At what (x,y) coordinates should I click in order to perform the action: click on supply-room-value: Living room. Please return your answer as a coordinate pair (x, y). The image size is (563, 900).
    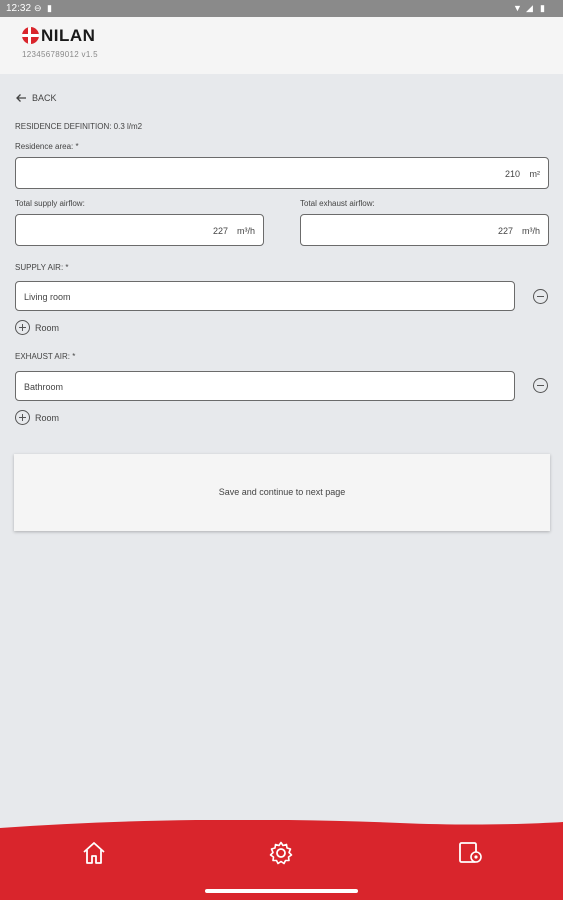
    Looking at the image, I should click on (47, 297).